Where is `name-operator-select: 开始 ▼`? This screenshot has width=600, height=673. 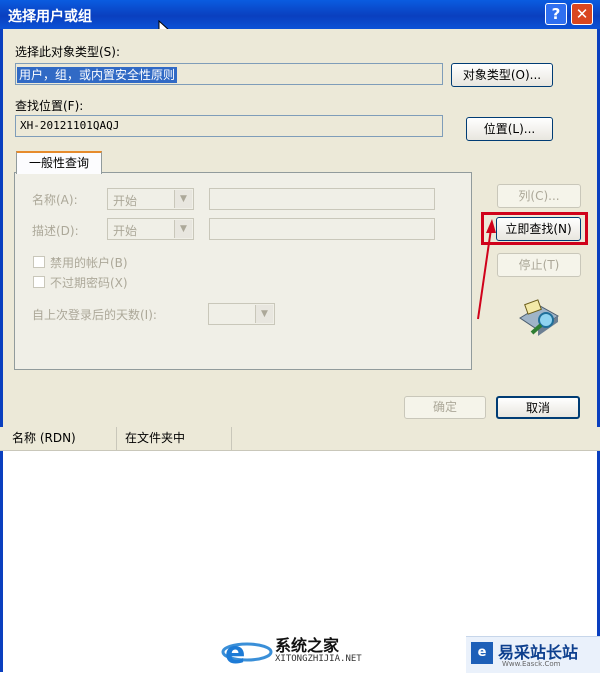
name-operator-select: 开始 ▼ is located at coordinates (150, 199).